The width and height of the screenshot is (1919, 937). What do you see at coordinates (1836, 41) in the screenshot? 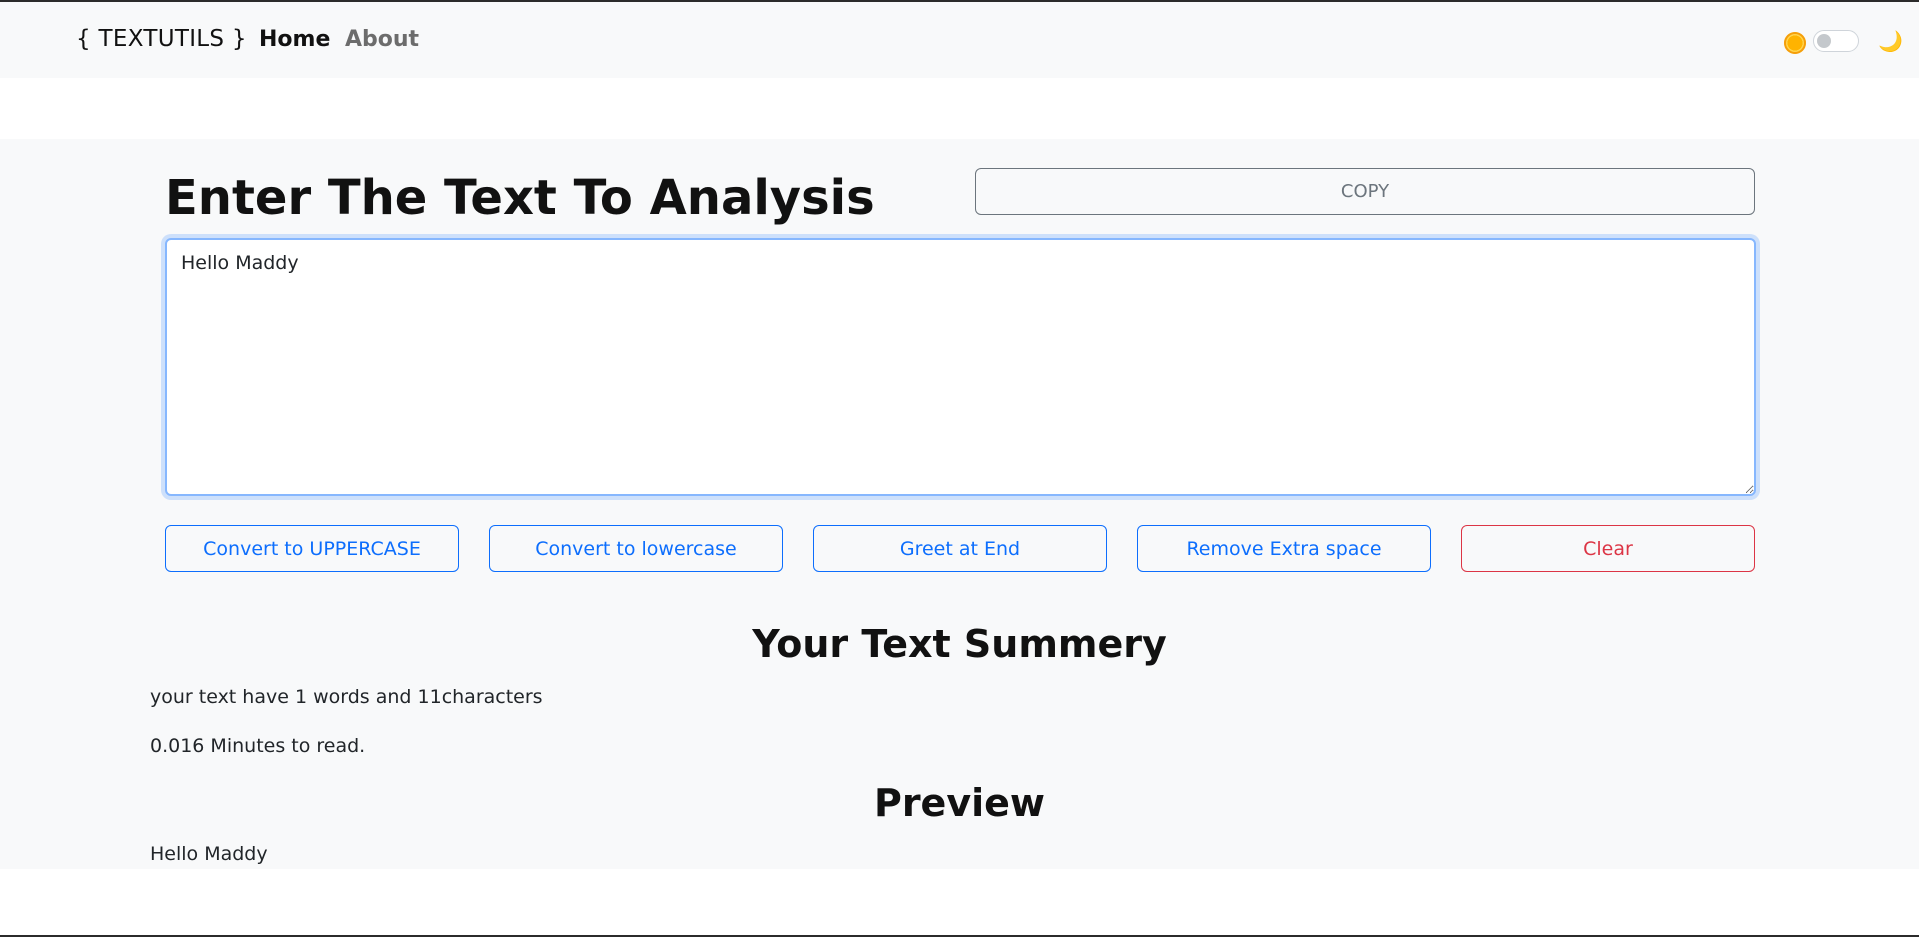
I see `dark-mode-toggle` at bounding box center [1836, 41].